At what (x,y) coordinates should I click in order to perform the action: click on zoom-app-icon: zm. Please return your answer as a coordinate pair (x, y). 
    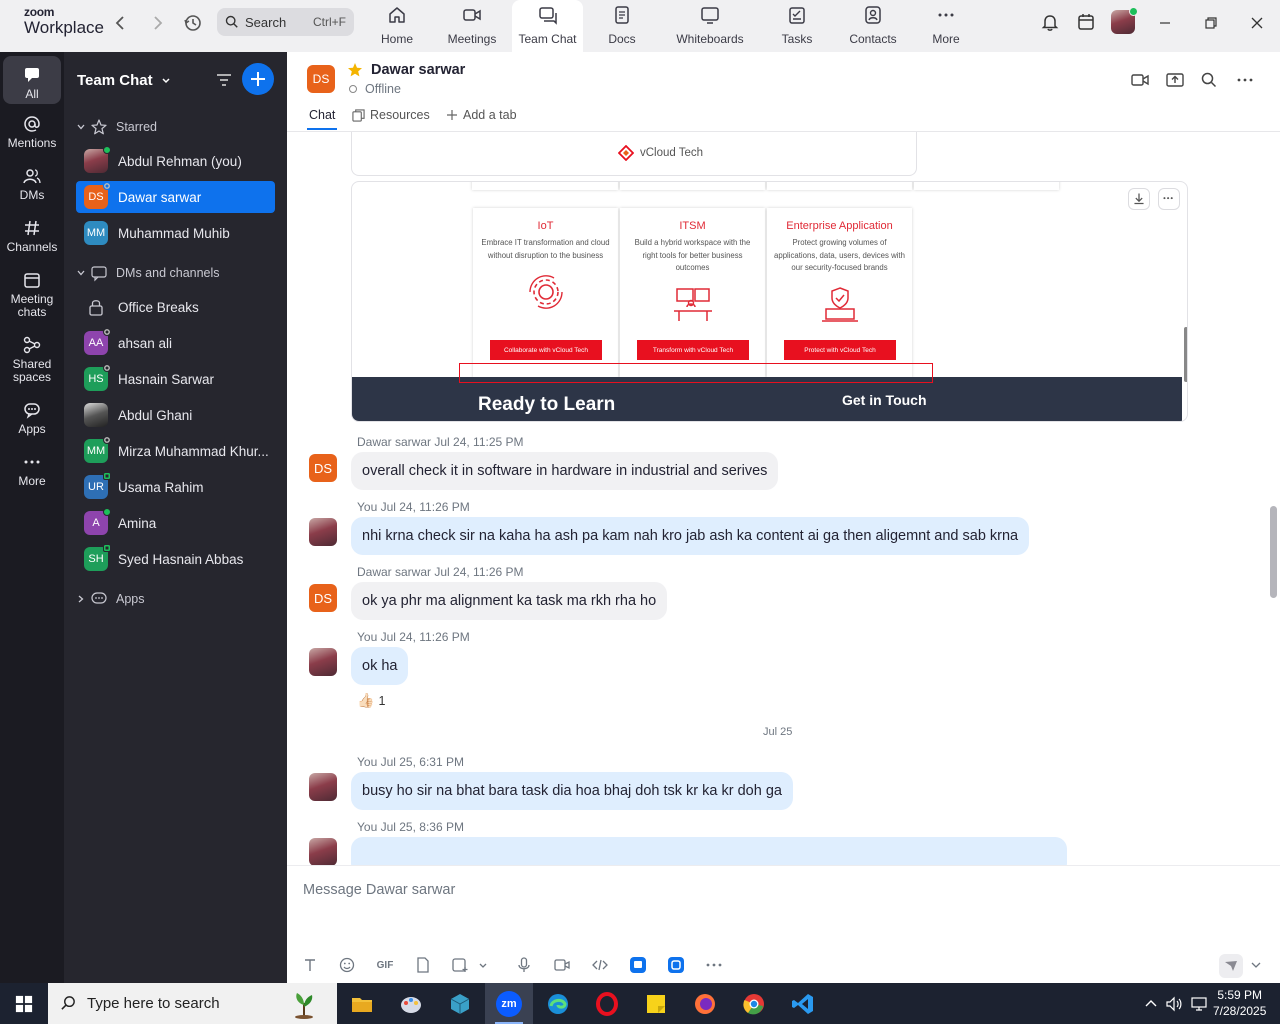
    Looking at the image, I should click on (509, 1003).